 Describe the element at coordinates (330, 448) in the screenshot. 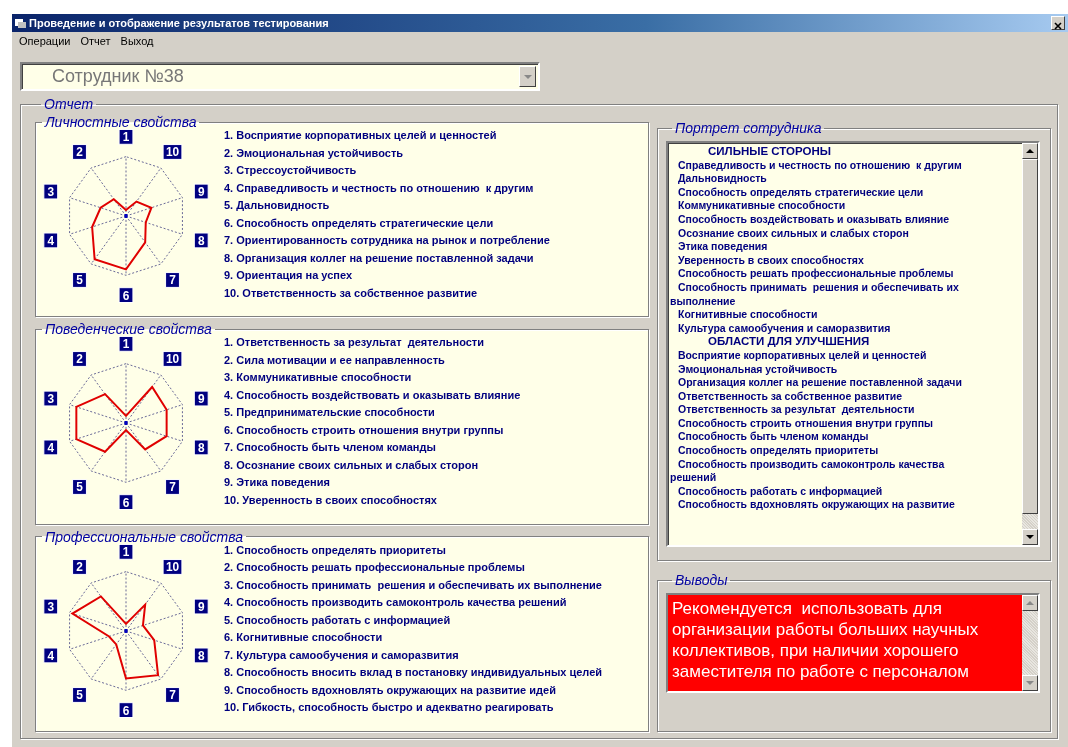

I see `property-item: 7. Способность быть членом команды` at that location.